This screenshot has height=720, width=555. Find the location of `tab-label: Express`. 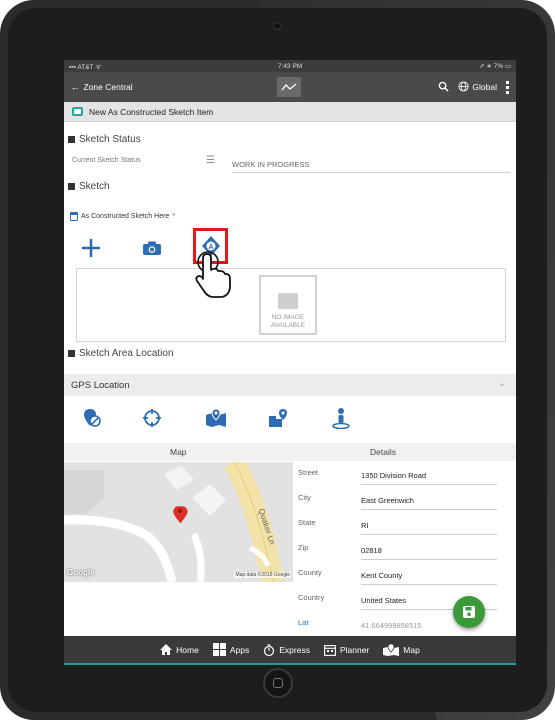

tab-label: Express is located at coordinates (294, 649).